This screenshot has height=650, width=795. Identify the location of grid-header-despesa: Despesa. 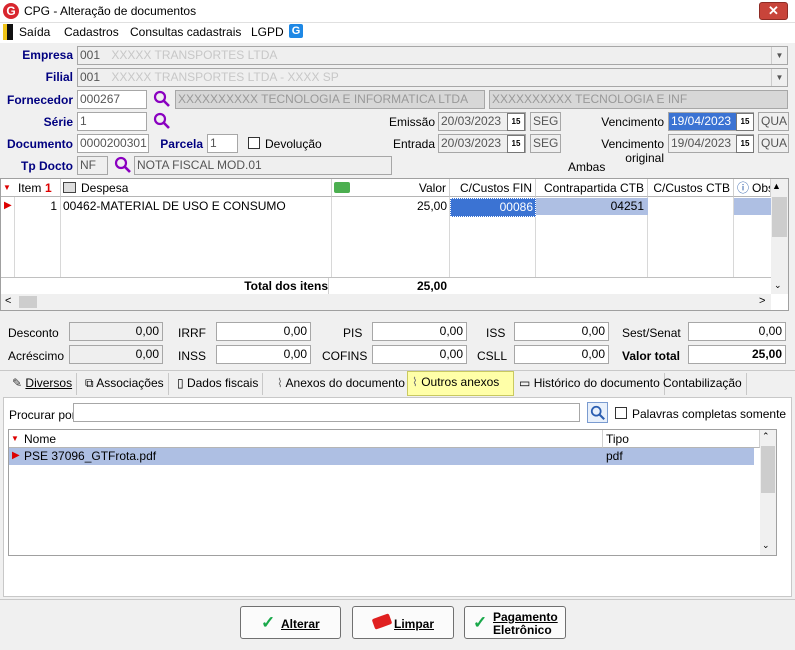
(196, 188).